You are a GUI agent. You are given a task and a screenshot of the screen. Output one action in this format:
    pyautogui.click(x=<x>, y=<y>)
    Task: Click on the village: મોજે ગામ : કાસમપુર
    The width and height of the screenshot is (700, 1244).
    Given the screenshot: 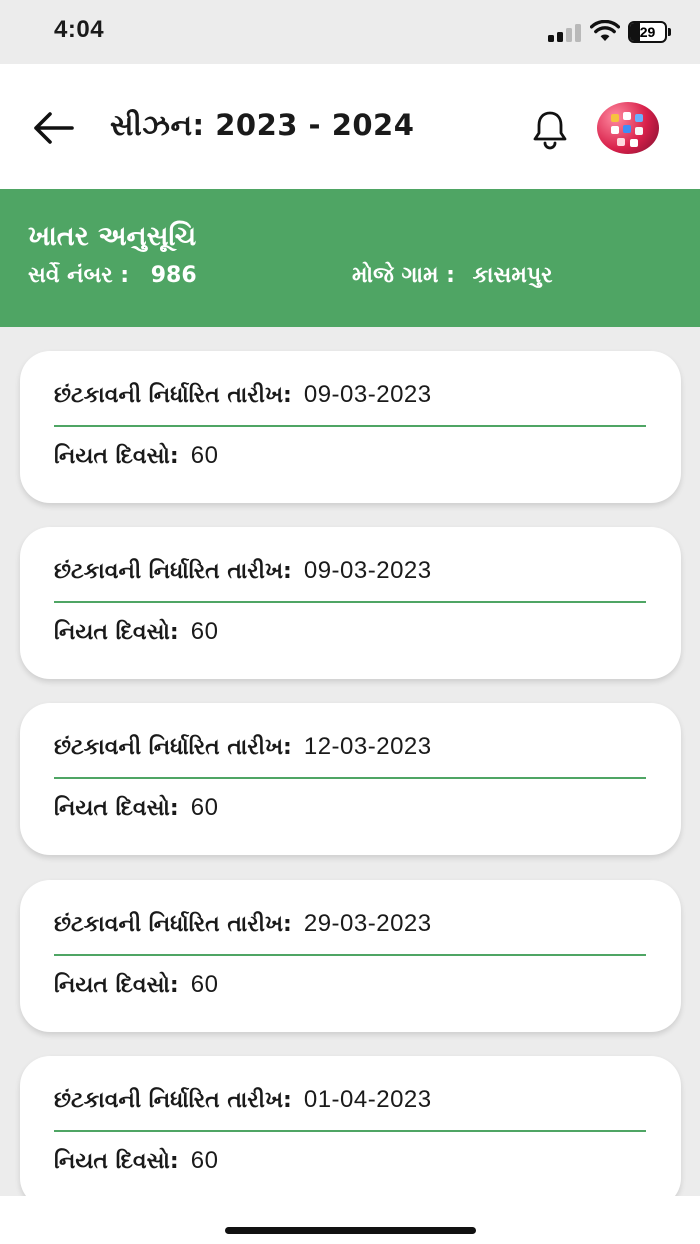 What is the action you would take?
    pyautogui.click(x=452, y=275)
    